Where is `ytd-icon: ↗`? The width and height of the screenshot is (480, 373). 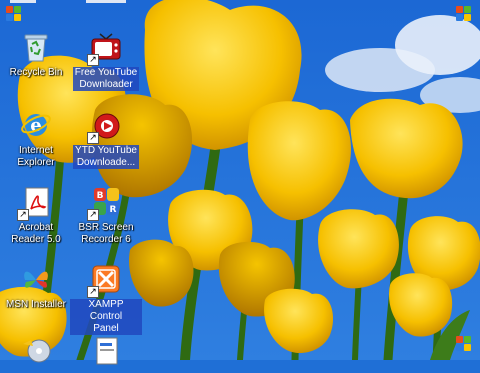
ytd-icon: ↗ is located at coordinates (105, 126).